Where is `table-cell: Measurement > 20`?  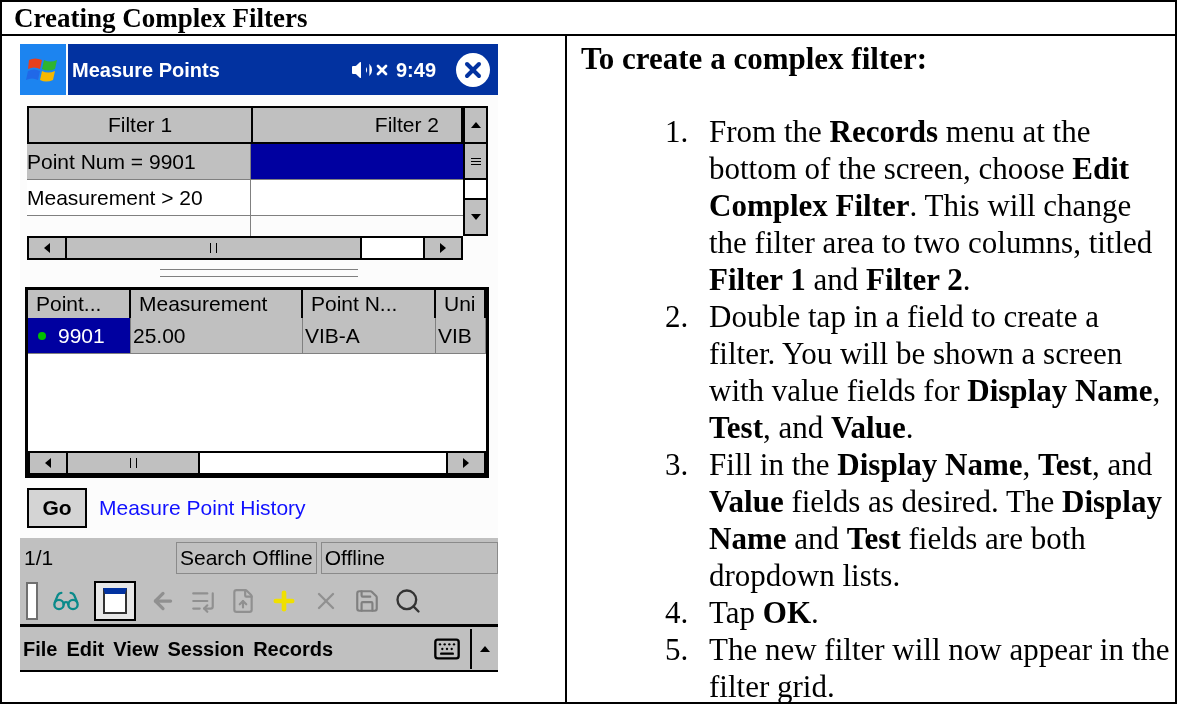 table-cell: Measurement > 20 is located at coordinates (139, 197).